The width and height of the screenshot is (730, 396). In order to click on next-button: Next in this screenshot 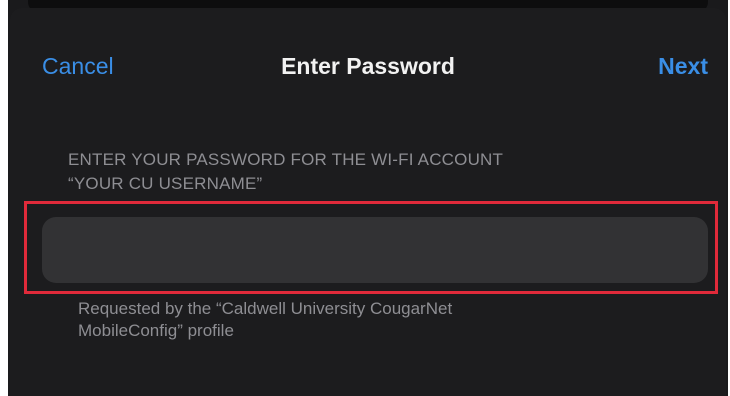, I will do `click(683, 66)`.